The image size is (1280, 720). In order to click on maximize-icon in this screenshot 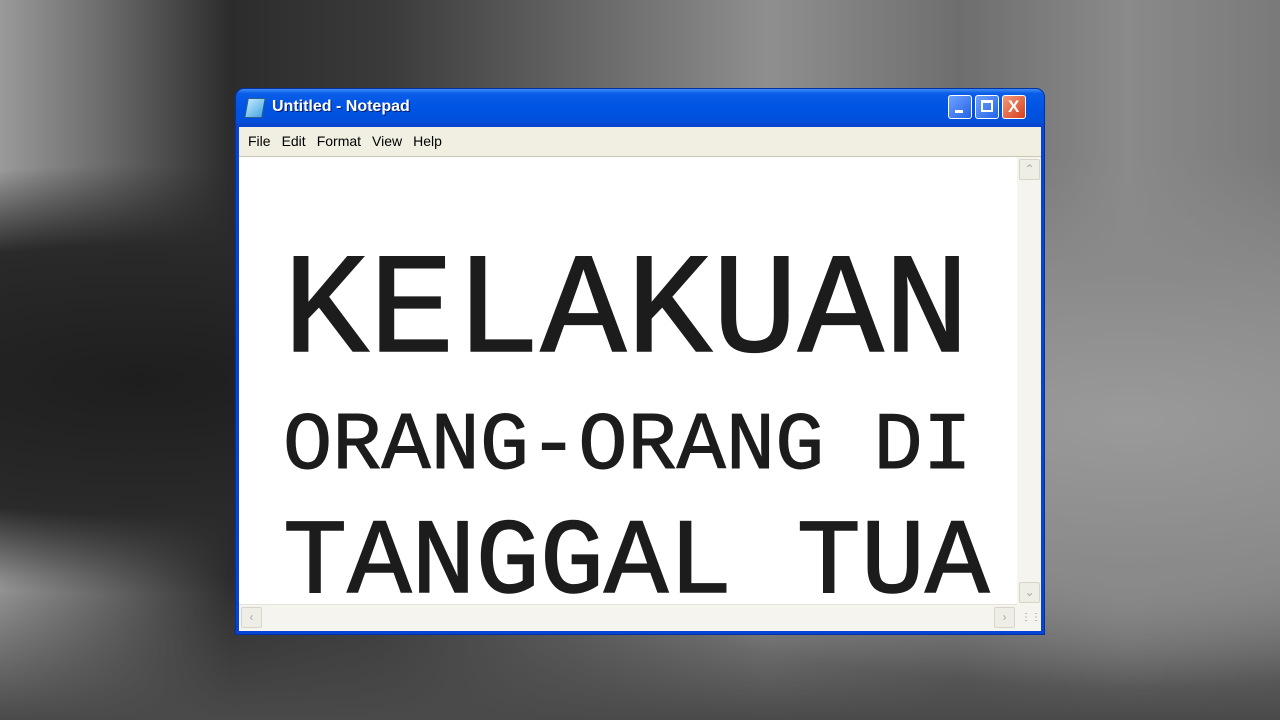, I will do `click(987, 106)`.